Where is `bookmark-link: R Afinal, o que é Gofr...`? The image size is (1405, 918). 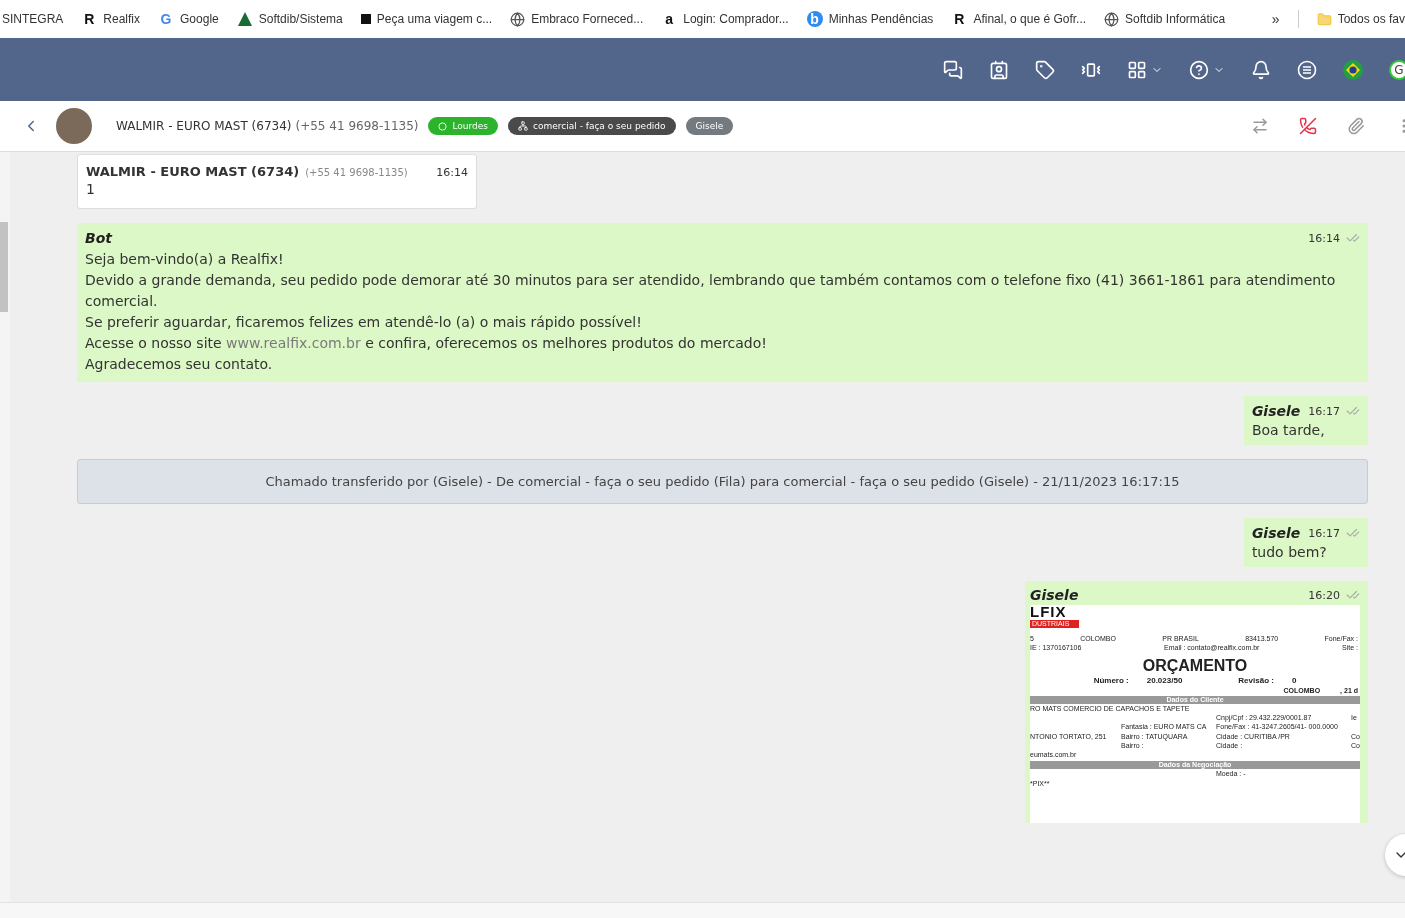 bookmark-link: R Afinal, o que é Gofr... is located at coordinates (1019, 19).